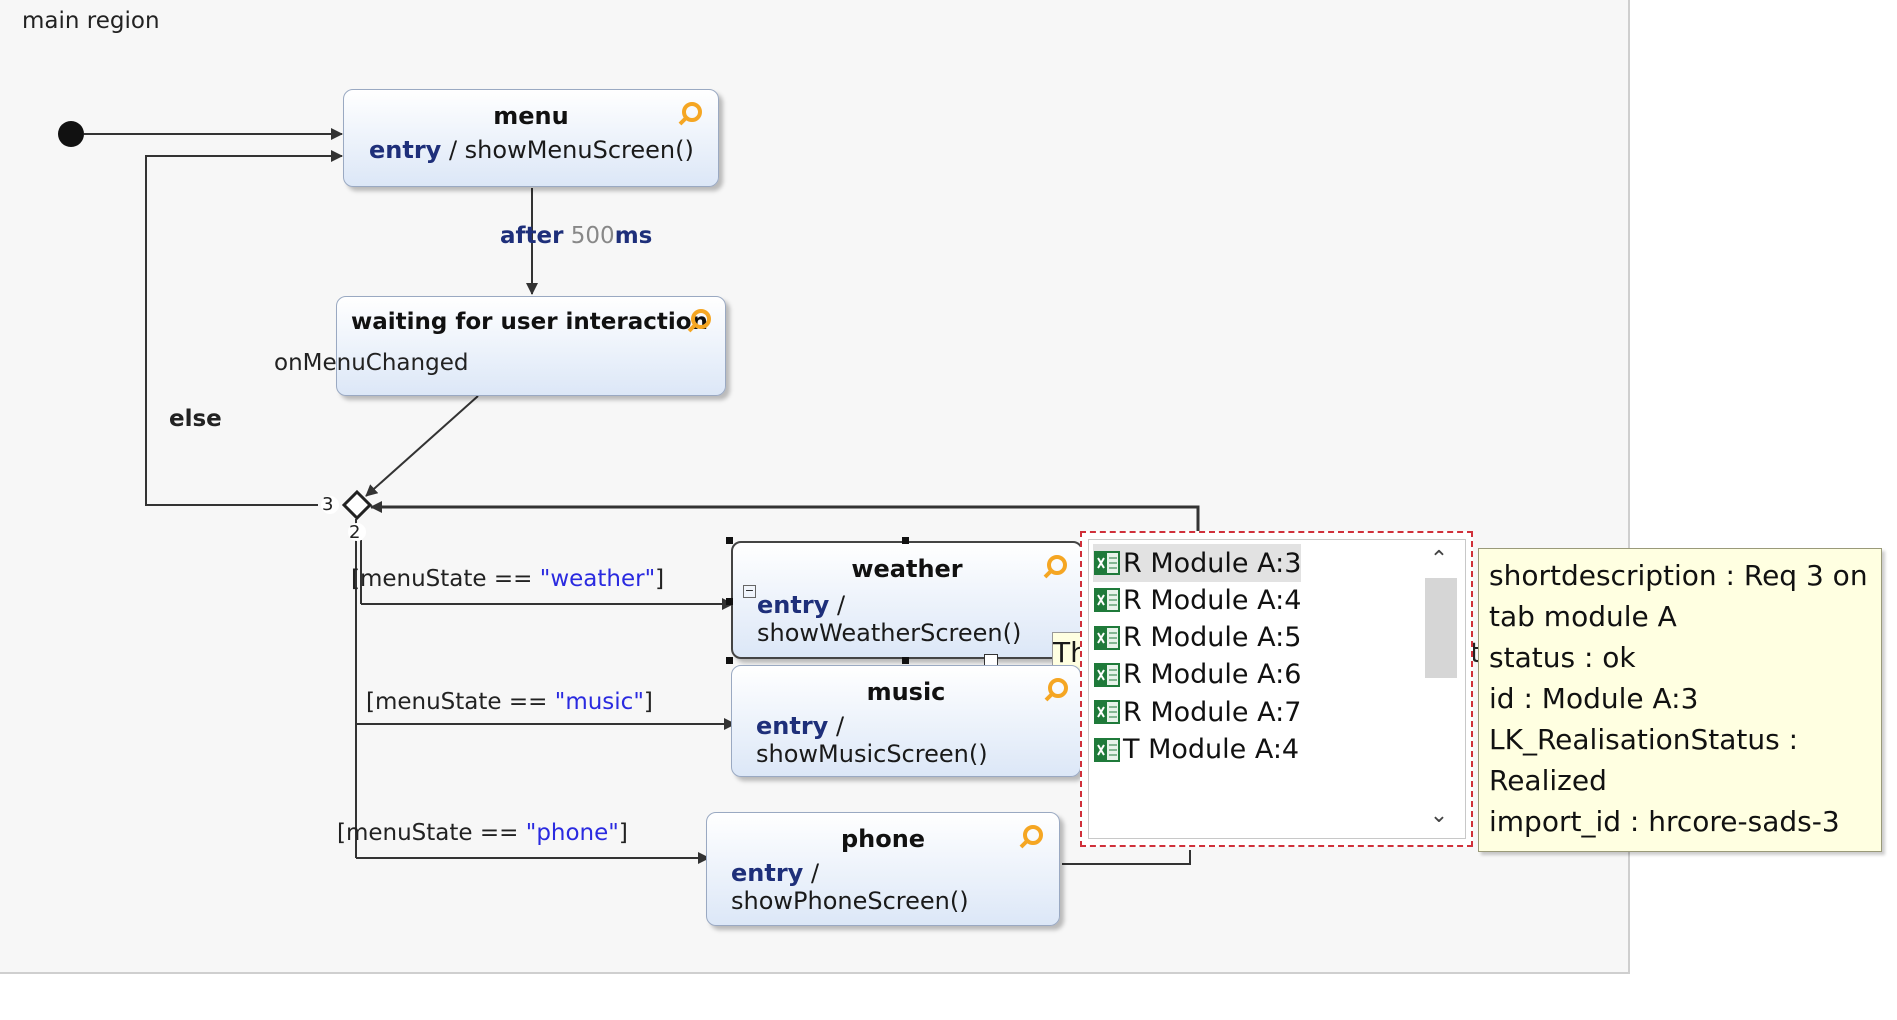 This screenshot has height=1020, width=1897. What do you see at coordinates (775, 873) in the screenshot?
I see `state-phone-entry: entry /` at bounding box center [775, 873].